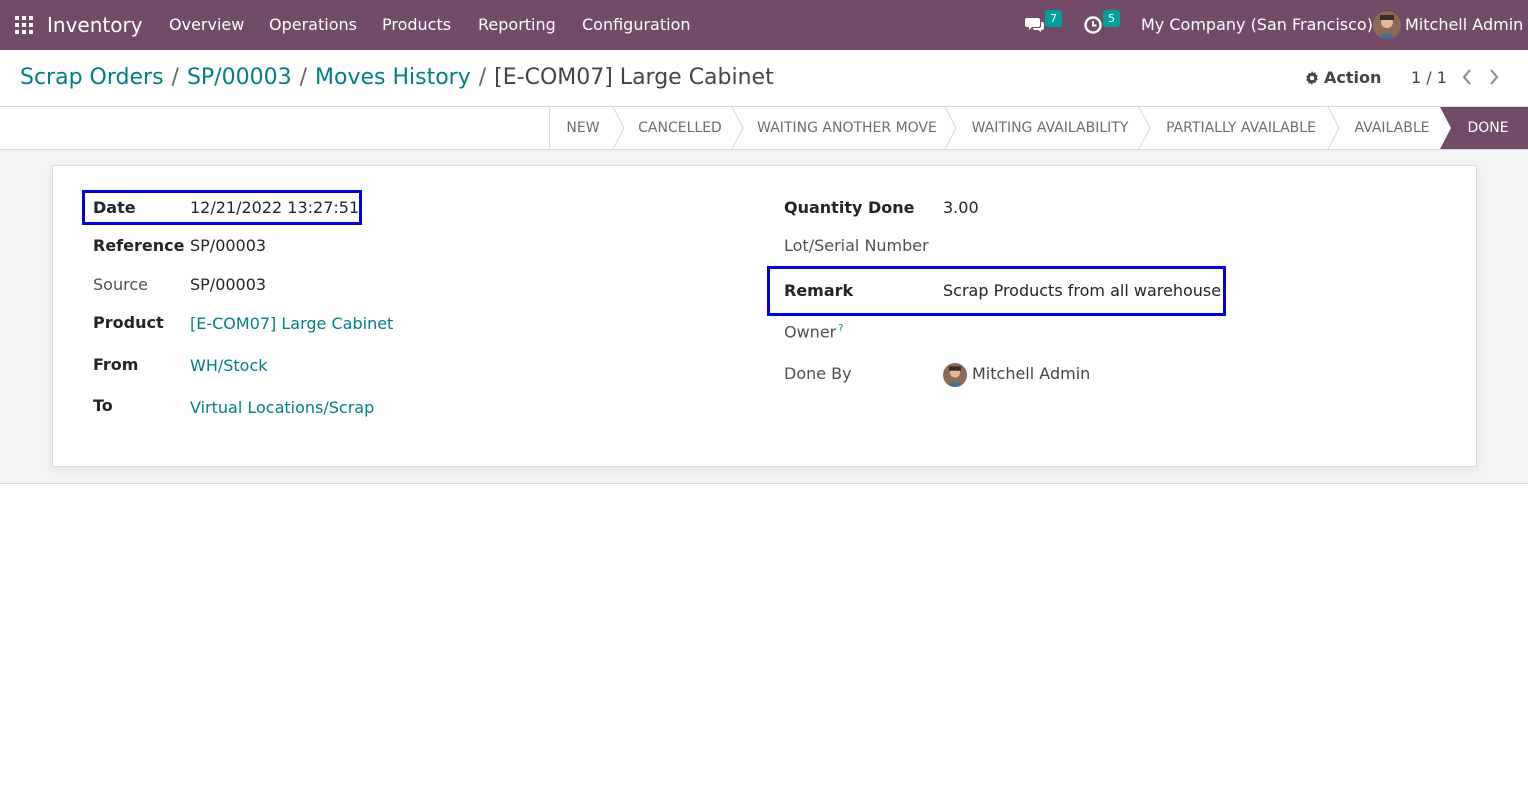 This screenshot has height=800, width=1528. What do you see at coordinates (1494, 77) in the screenshot?
I see `chevron-right-icon` at bounding box center [1494, 77].